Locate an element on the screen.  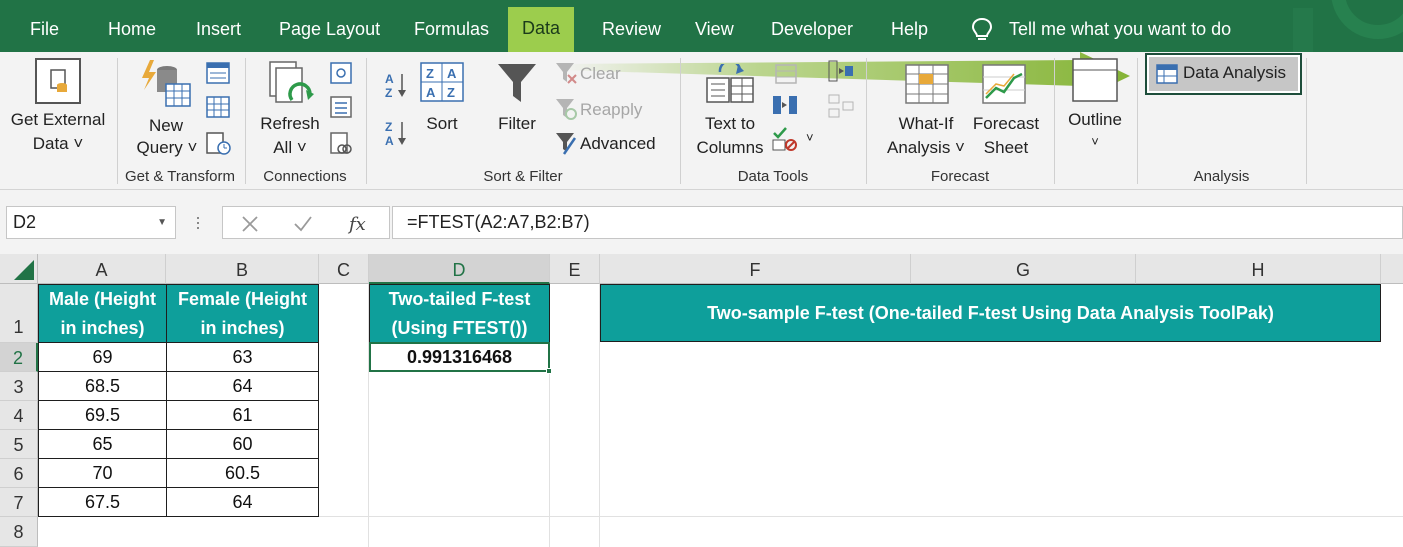
recent-sources-icon is located at coordinates (219, 144).